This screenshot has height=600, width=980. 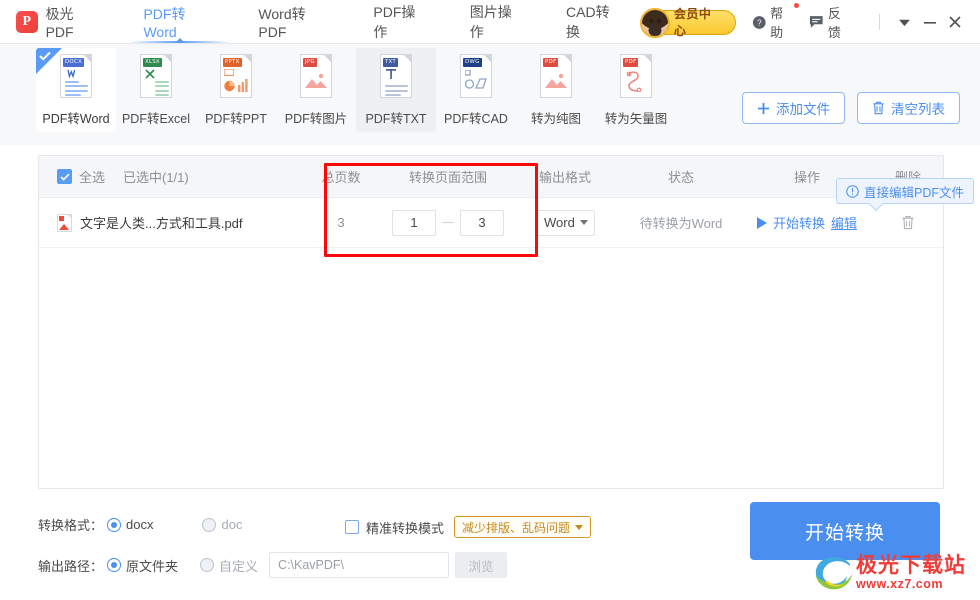 What do you see at coordinates (341, 177) in the screenshot?
I see `header-total-pages: 总页数` at bounding box center [341, 177].